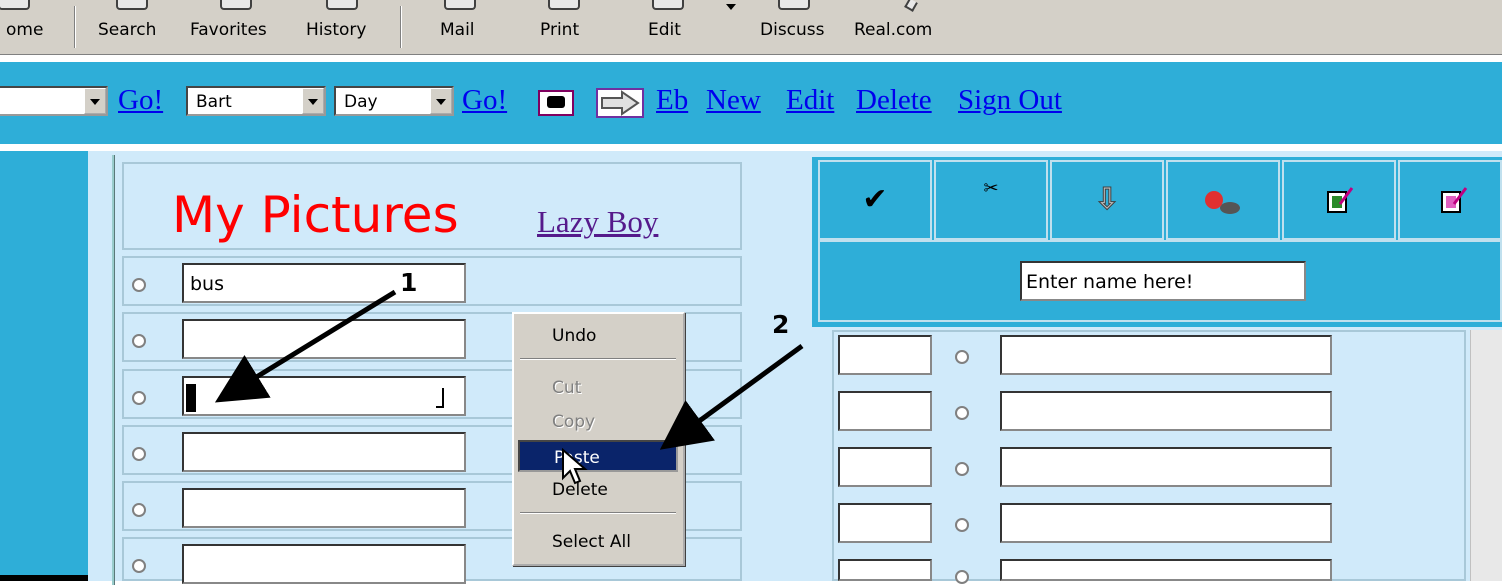 The height and width of the screenshot is (585, 1502). What do you see at coordinates (409, 282) in the screenshot?
I see `annotation-label-1: 1` at bounding box center [409, 282].